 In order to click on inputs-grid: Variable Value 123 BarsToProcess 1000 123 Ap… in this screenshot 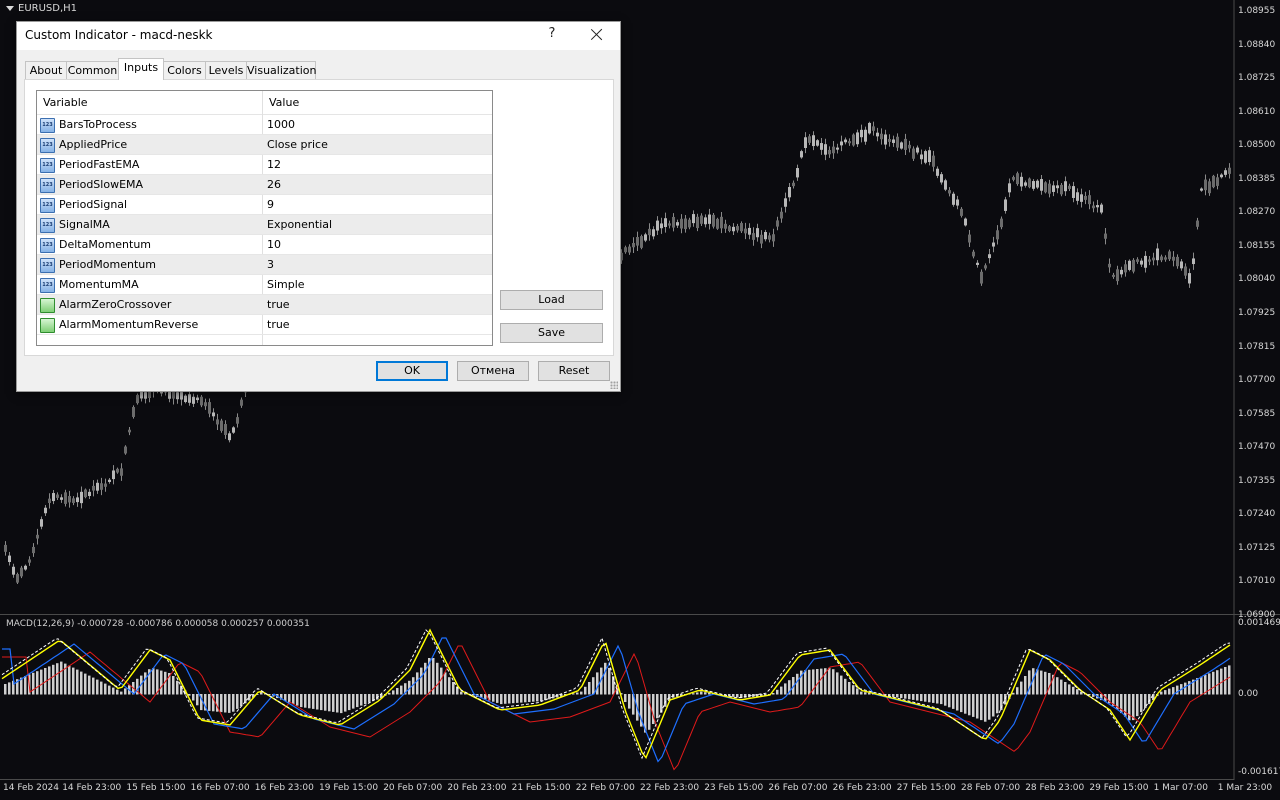, I will do `click(264, 218)`.